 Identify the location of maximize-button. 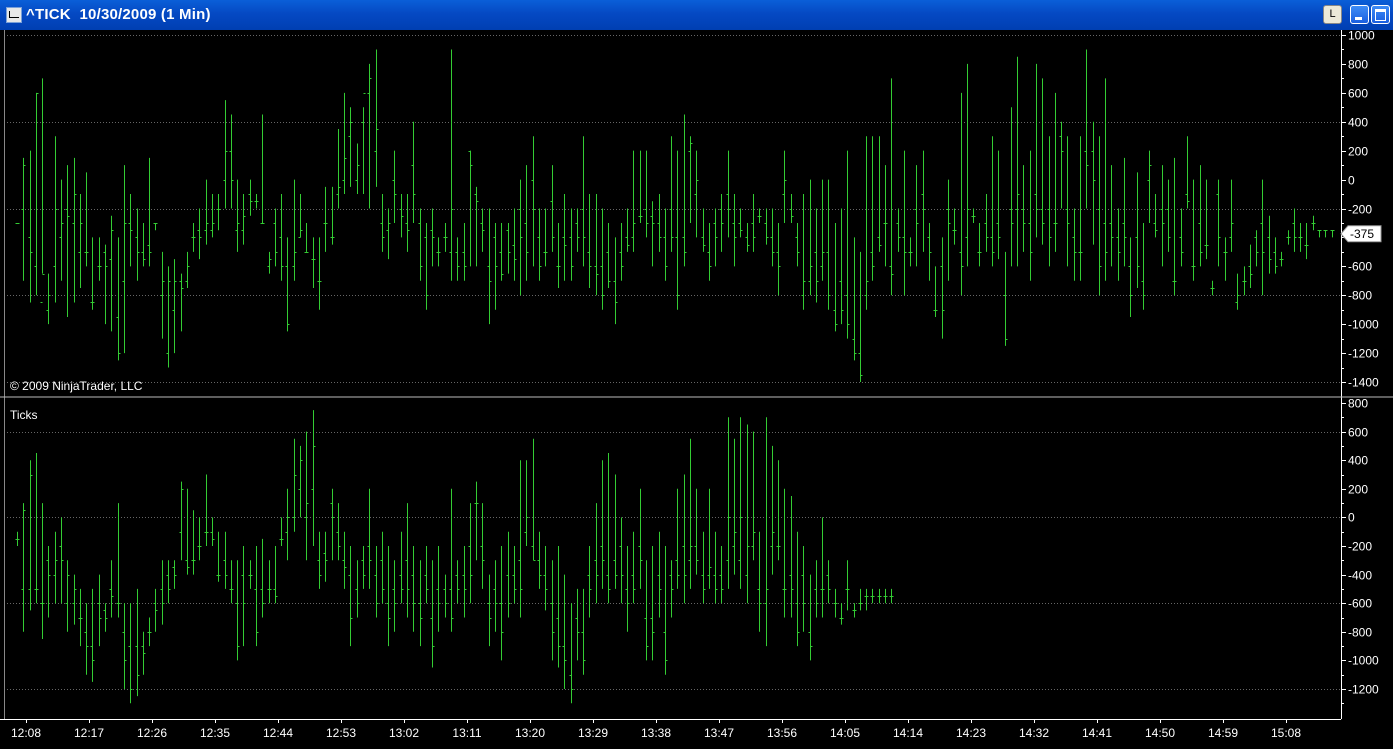
(1380, 14).